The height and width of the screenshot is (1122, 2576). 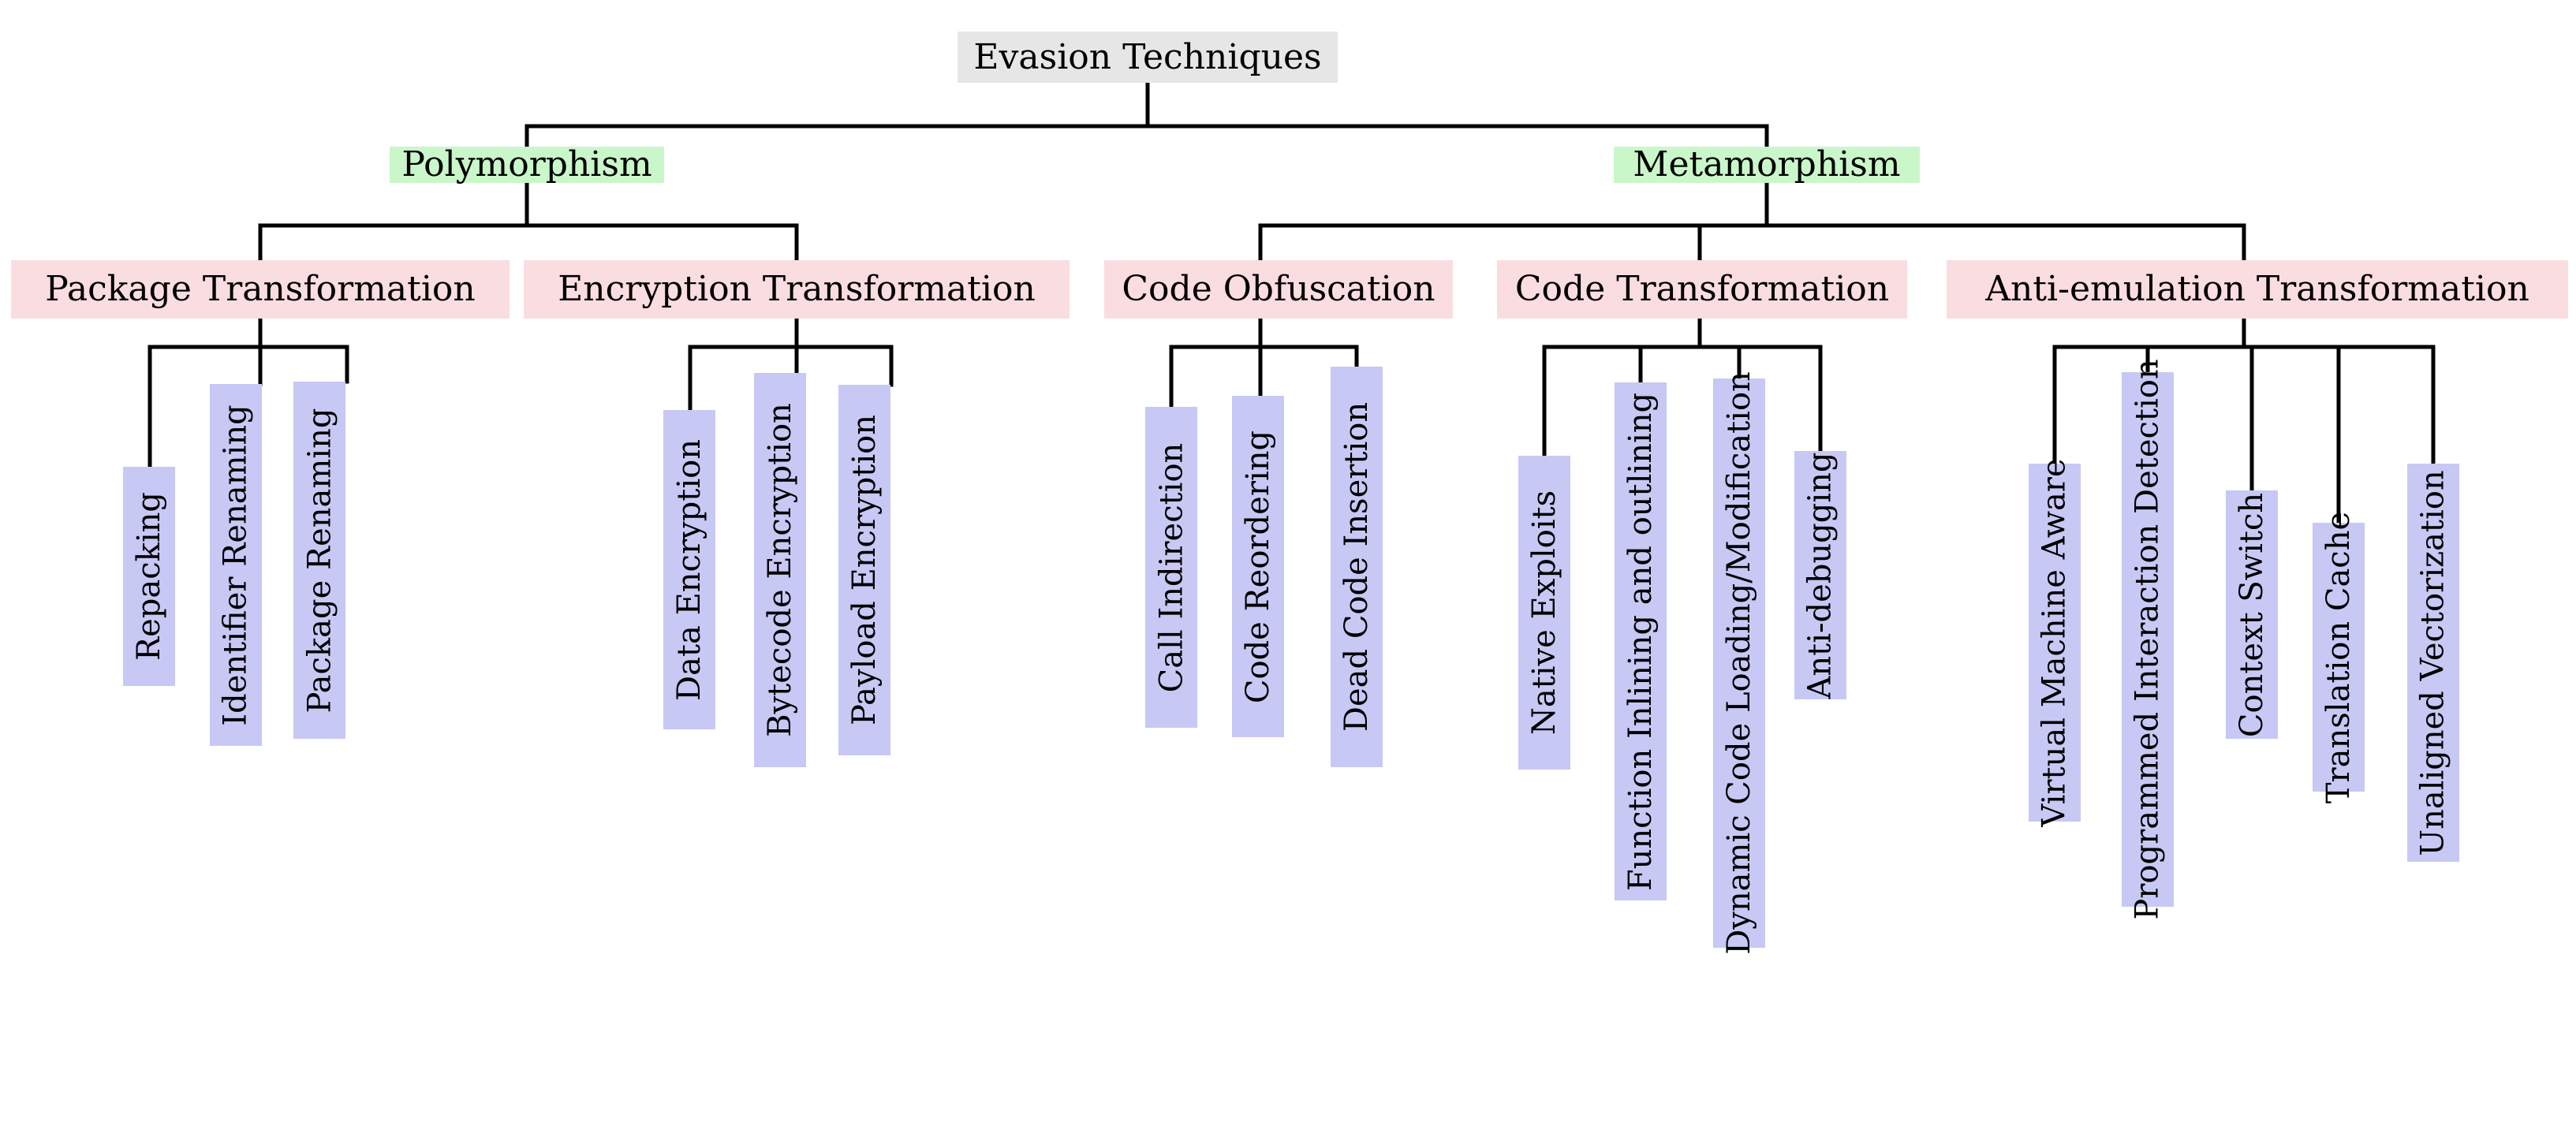 I want to click on node-label: Function Inlining and outlining, so click(x=1640, y=641).